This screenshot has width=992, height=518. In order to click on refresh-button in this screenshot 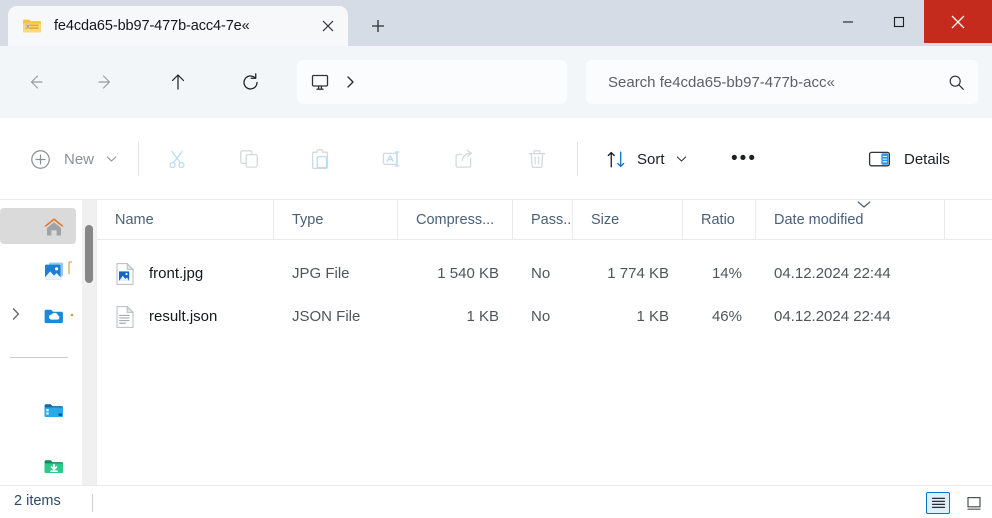, I will do `click(250, 82)`.